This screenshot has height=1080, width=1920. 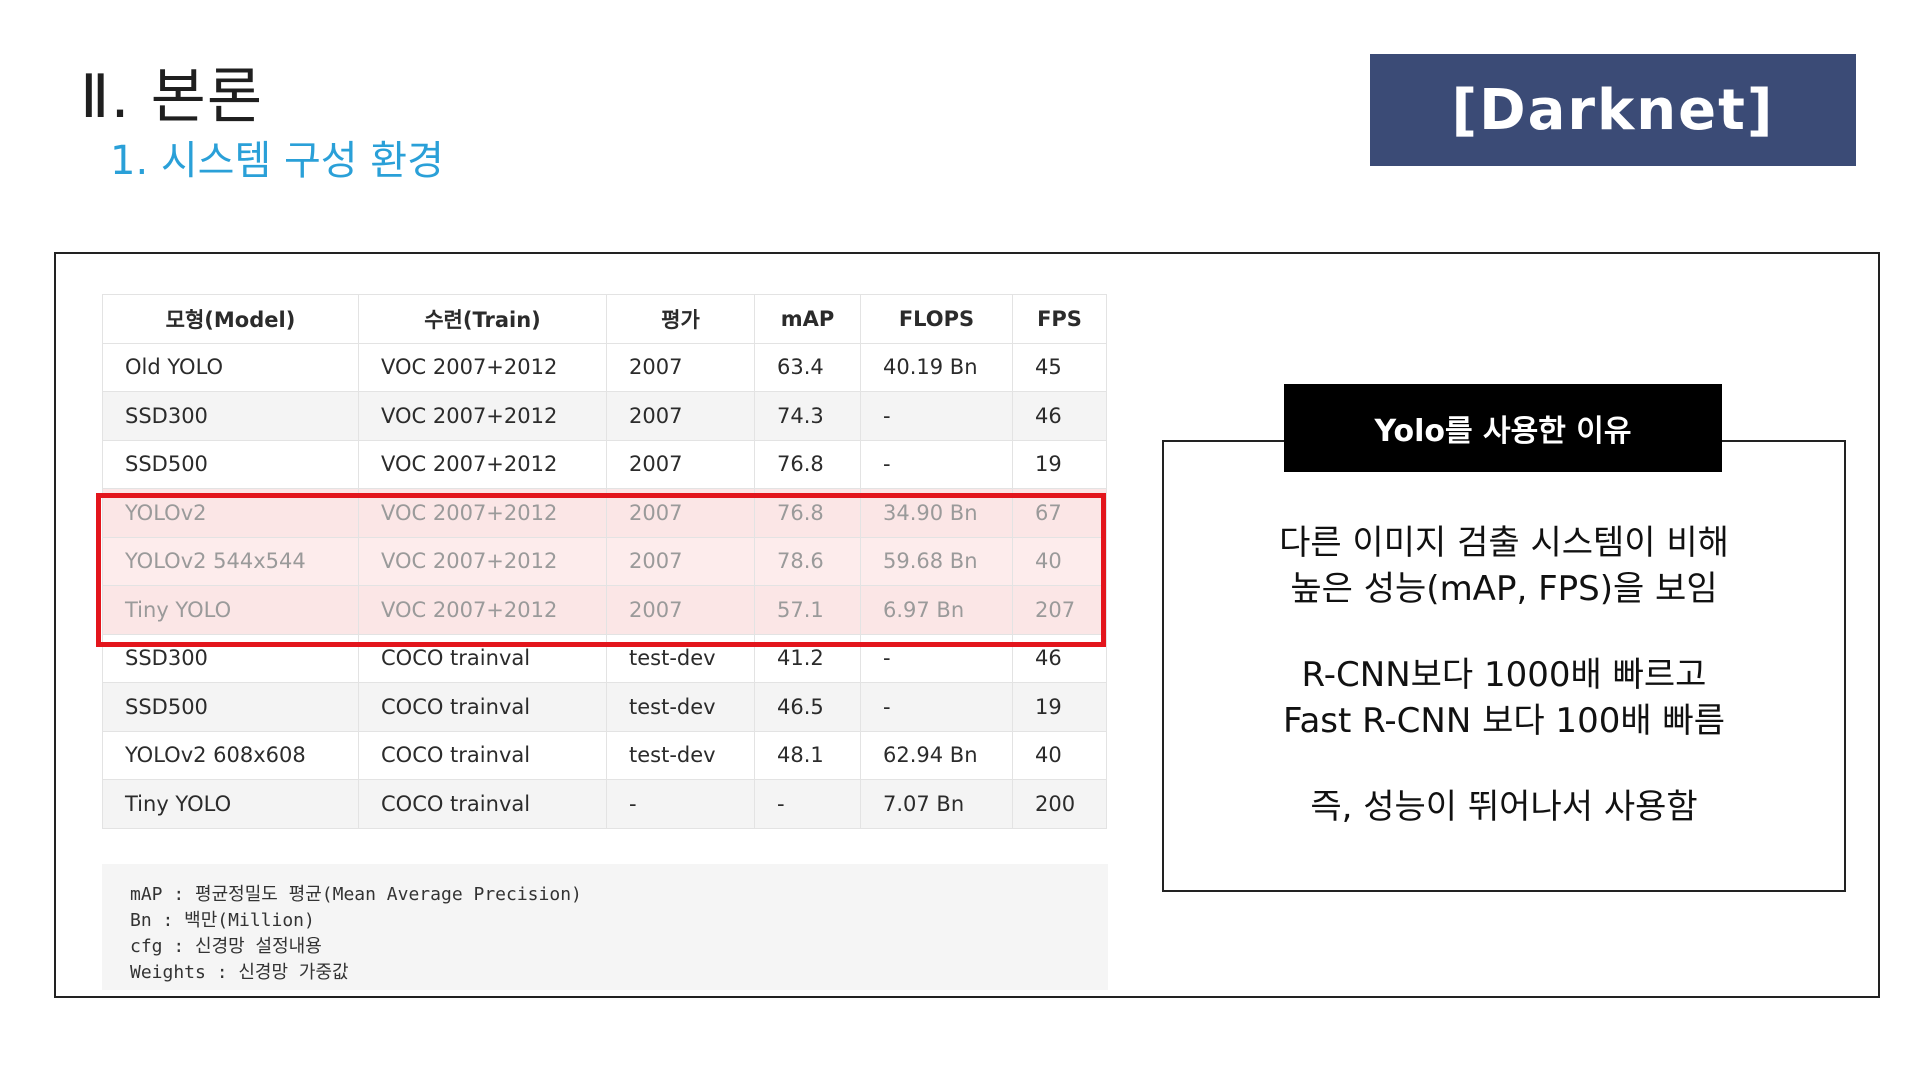 What do you see at coordinates (1504, 721) in the screenshot?
I see `reason-line: Fast R-CNN 보다 100배 빠름` at bounding box center [1504, 721].